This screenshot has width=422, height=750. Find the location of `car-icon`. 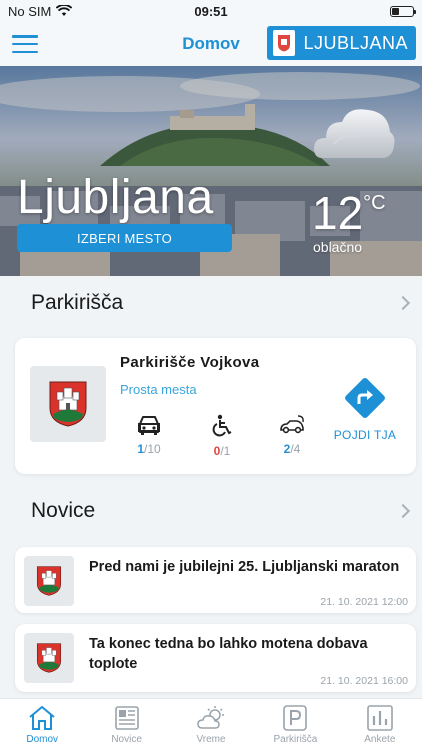

car-icon is located at coordinates (149, 425).